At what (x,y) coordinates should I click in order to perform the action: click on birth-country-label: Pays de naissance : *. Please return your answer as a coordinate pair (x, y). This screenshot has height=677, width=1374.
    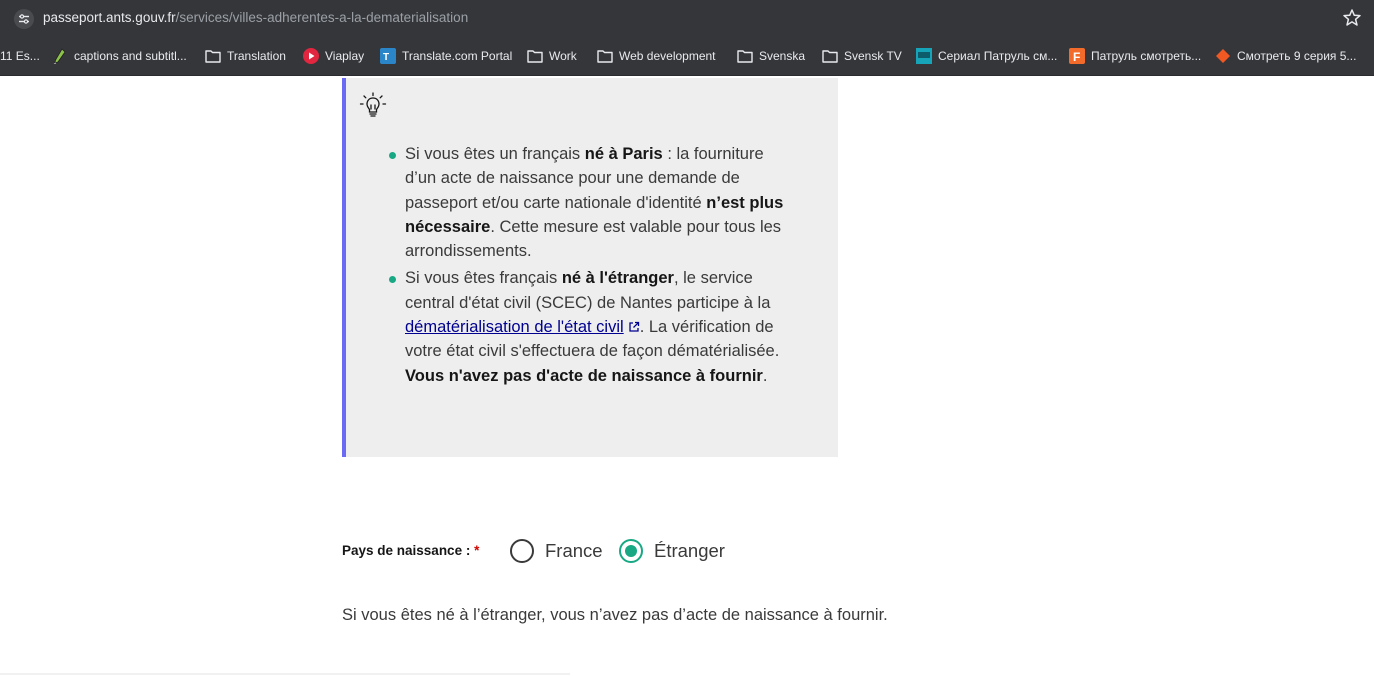
    Looking at the image, I should click on (410, 550).